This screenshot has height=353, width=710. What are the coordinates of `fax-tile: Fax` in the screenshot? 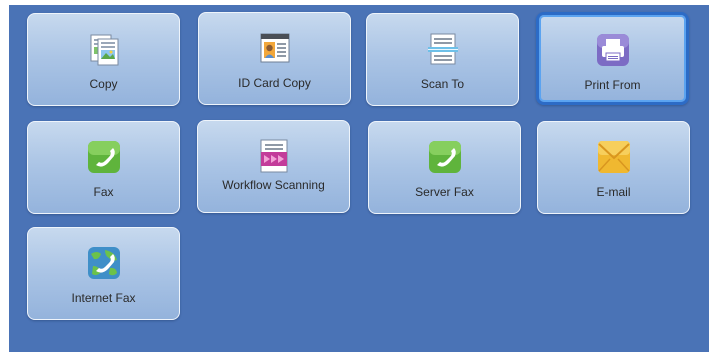 It's located at (103, 167).